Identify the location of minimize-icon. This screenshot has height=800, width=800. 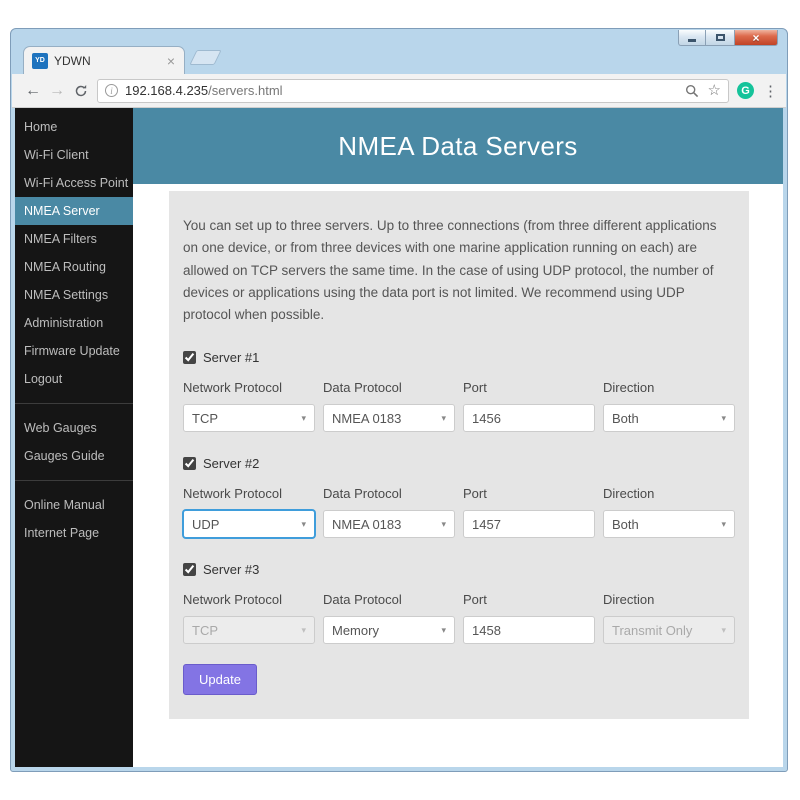
(692, 40).